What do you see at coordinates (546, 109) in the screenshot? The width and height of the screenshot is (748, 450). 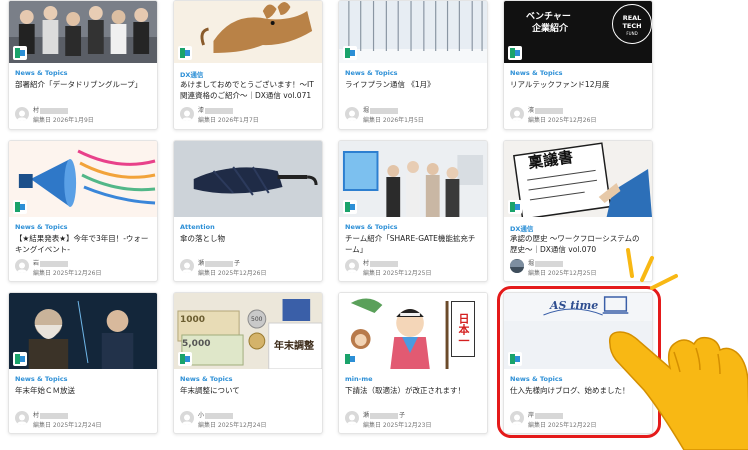 I see `author-name: 濱` at bounding box center [546, 109].